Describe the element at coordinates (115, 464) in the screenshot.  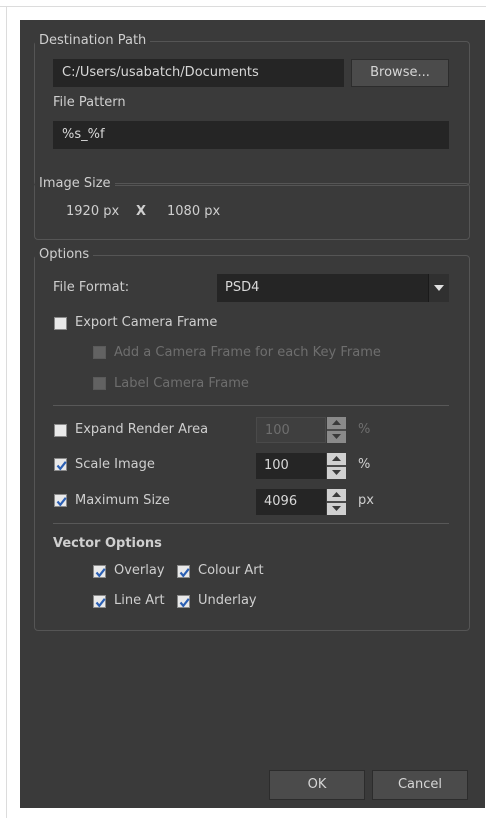
I see `scale-image-label: Scale Image` at that location.